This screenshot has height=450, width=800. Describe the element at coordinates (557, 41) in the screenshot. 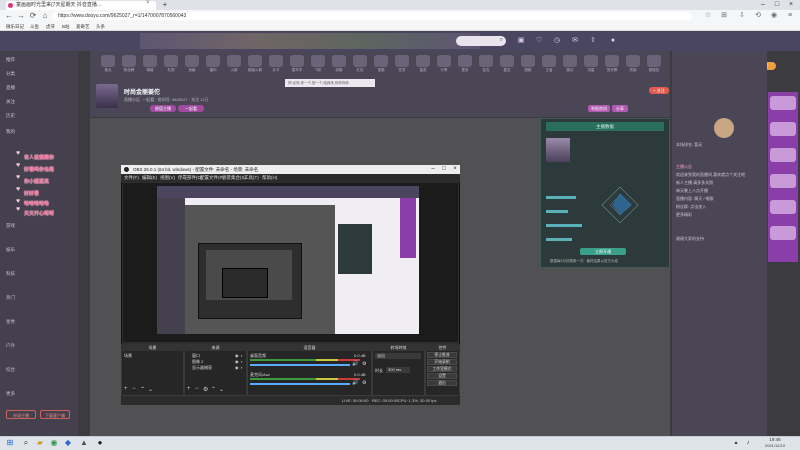

I see `history-nav-icon: ◷` at that location.